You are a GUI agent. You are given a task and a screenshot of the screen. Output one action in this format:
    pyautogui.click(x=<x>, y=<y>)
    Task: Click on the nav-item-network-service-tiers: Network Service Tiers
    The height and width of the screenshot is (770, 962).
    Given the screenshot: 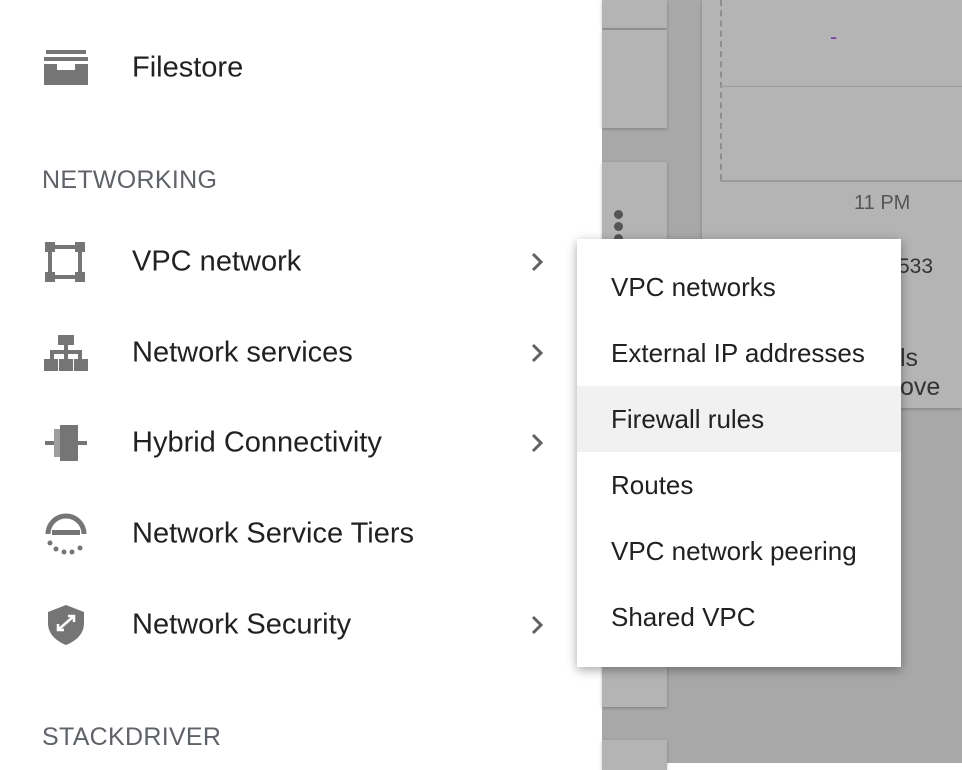 What is the action you would take?
    pyautogui.click(x=301, y=534)
    